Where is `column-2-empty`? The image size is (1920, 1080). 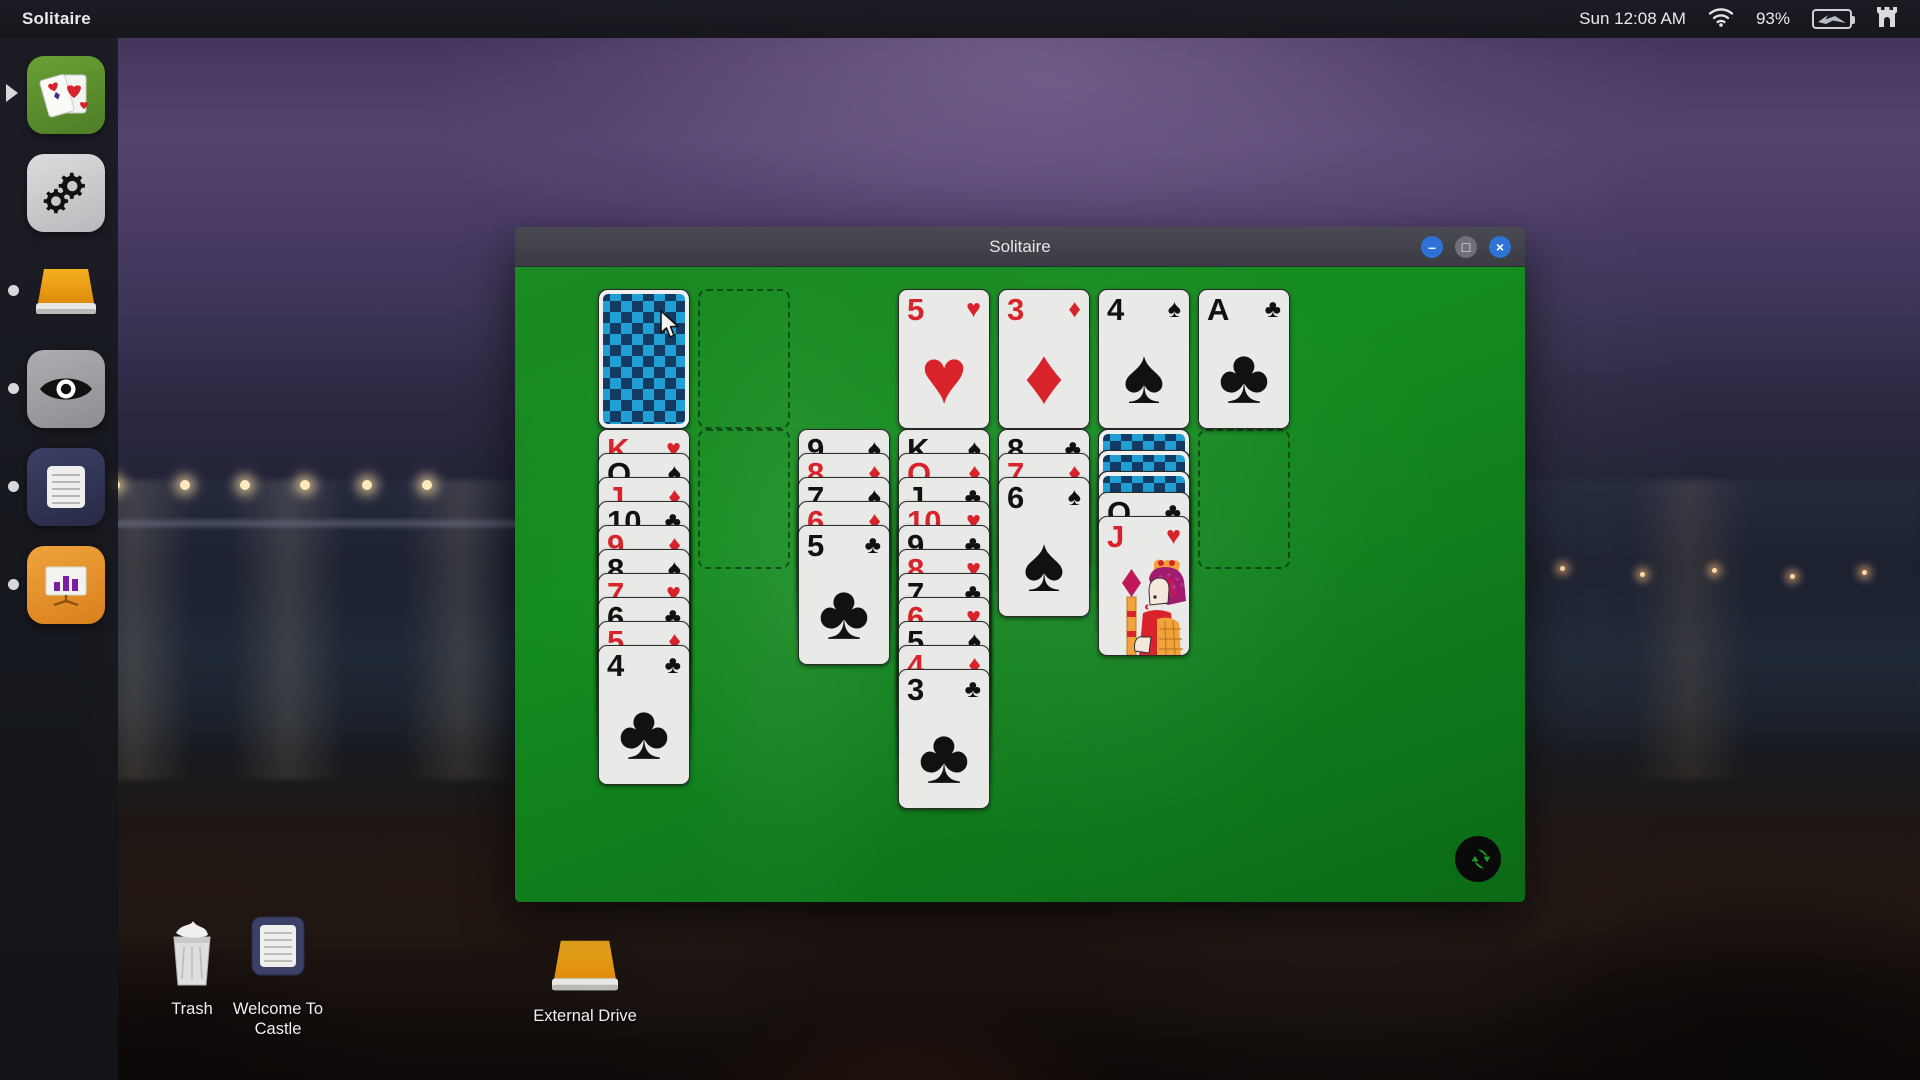
column-2-empty is located at coordinates (744, 499).